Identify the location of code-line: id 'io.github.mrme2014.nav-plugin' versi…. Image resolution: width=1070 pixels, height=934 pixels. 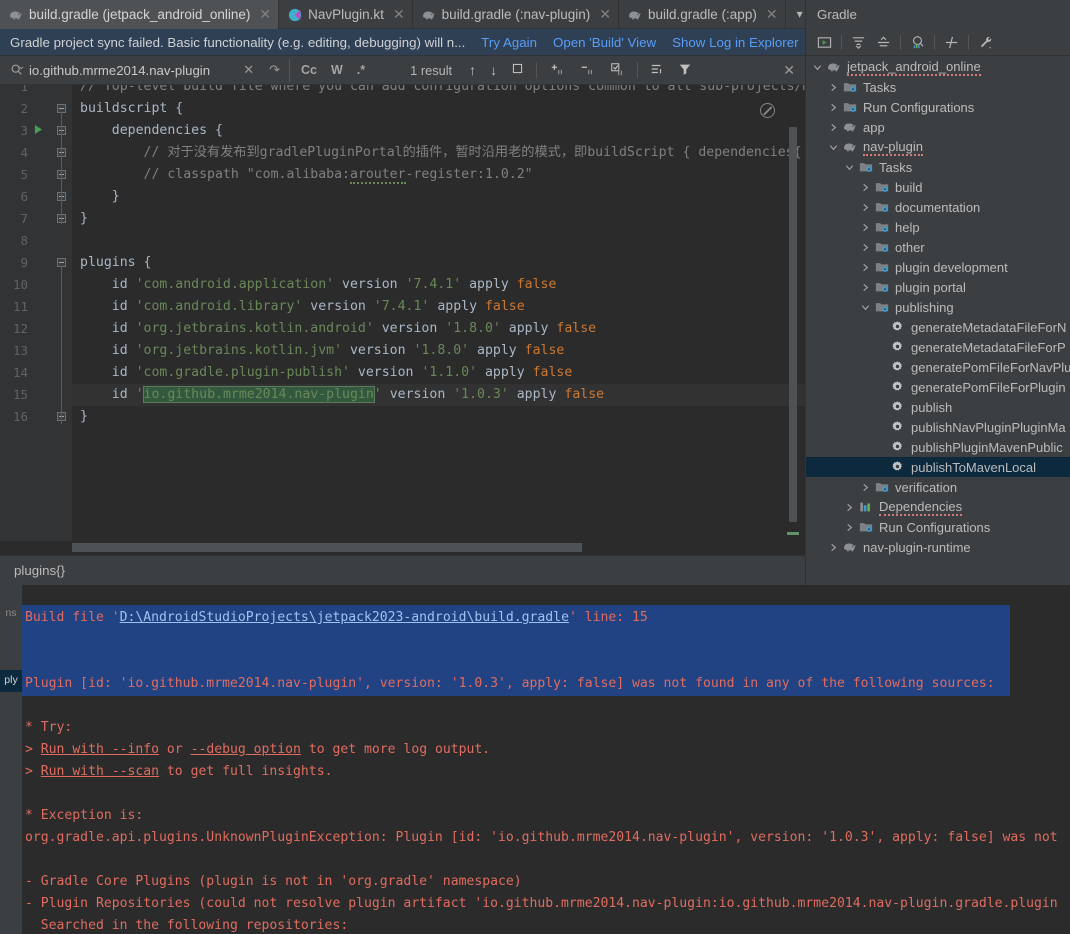
(342, 395).